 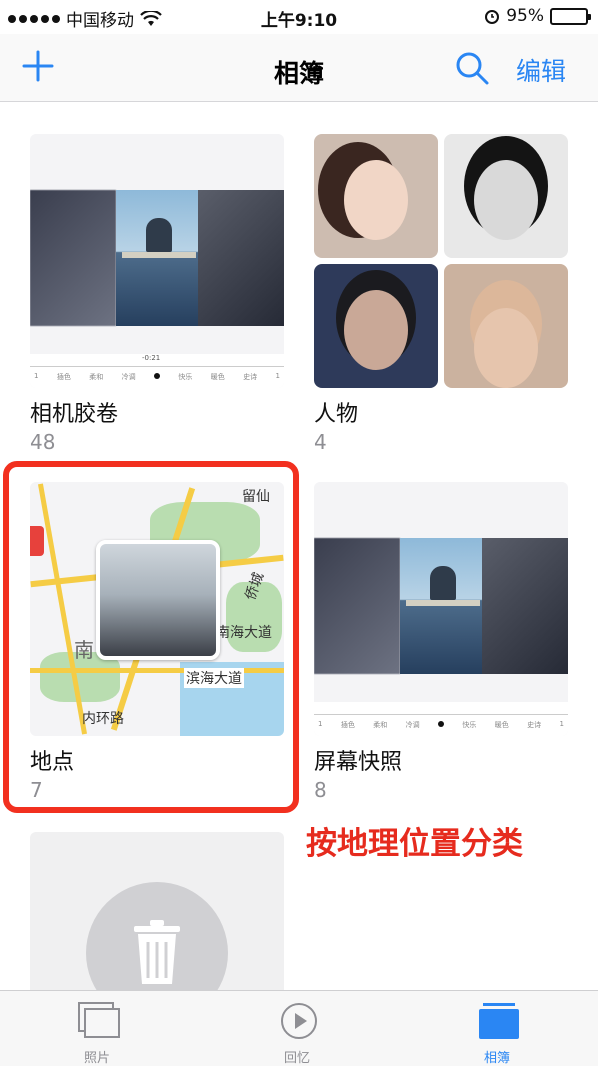 What do you see at coordinates (499, 1021) in the screenshot?
I see `albums-icon` at bounding box center [499, 1021].